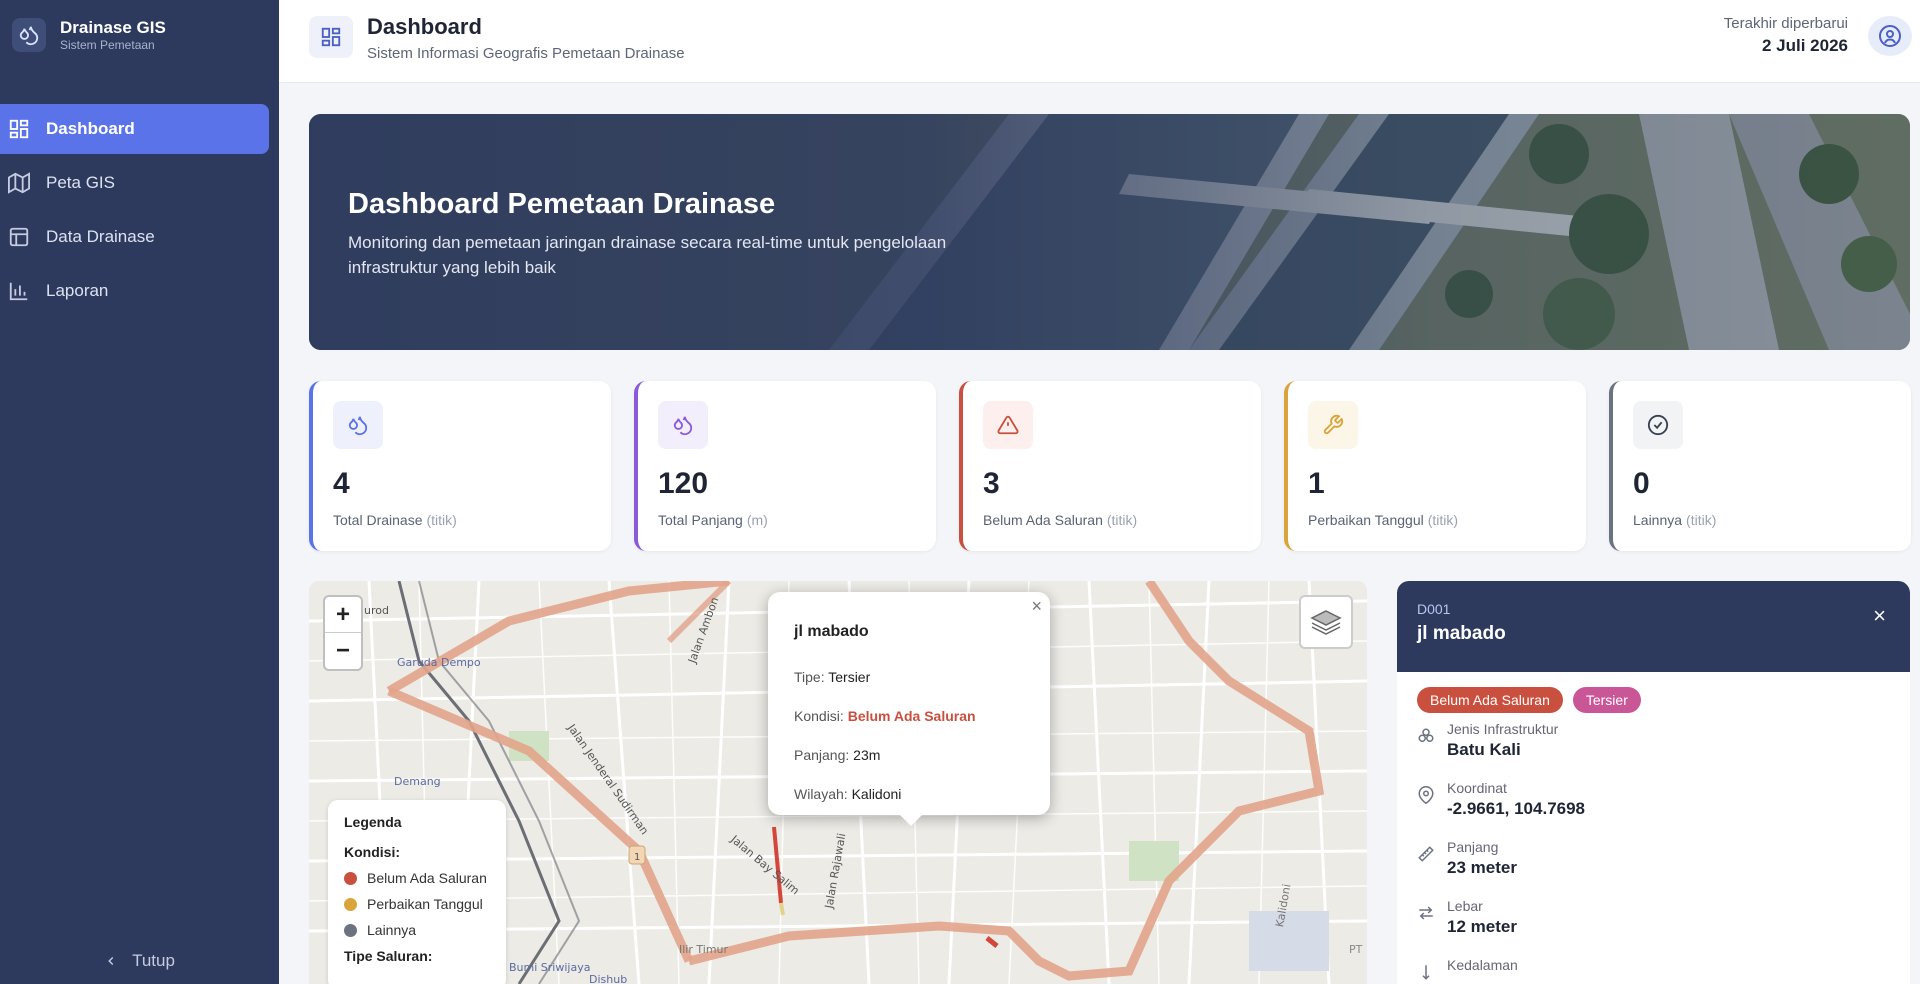 Image resolution: width=1920 pixels, height=984 pixels. What do you see at coordinates (376, 610) in the screenshot?
I see `map-label: urod` at bounding box center [376, 610].